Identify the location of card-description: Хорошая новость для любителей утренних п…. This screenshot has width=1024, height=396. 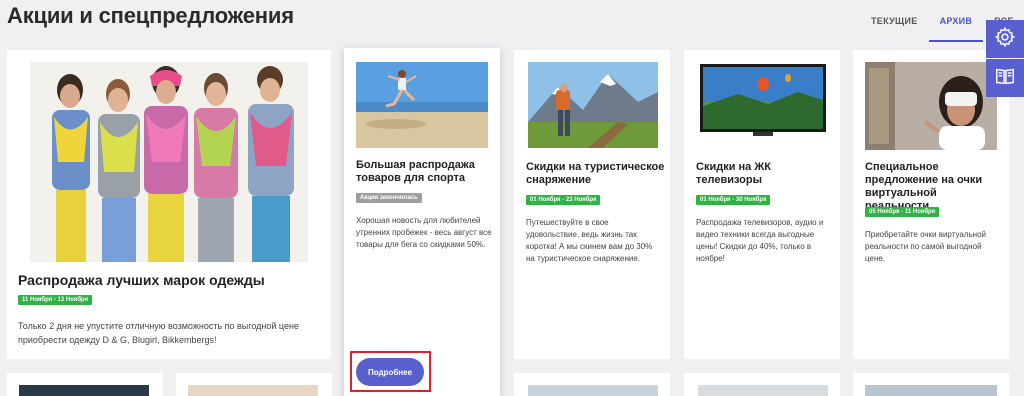
(424, 232).